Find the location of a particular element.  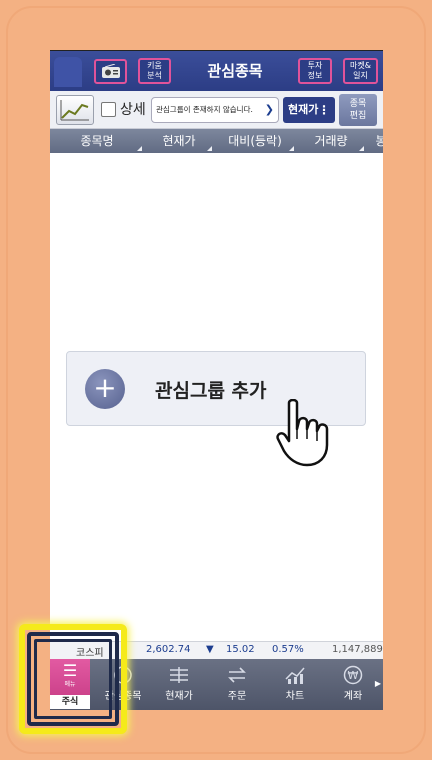

swap-arrows-icon is located at coordinates (237, 675).